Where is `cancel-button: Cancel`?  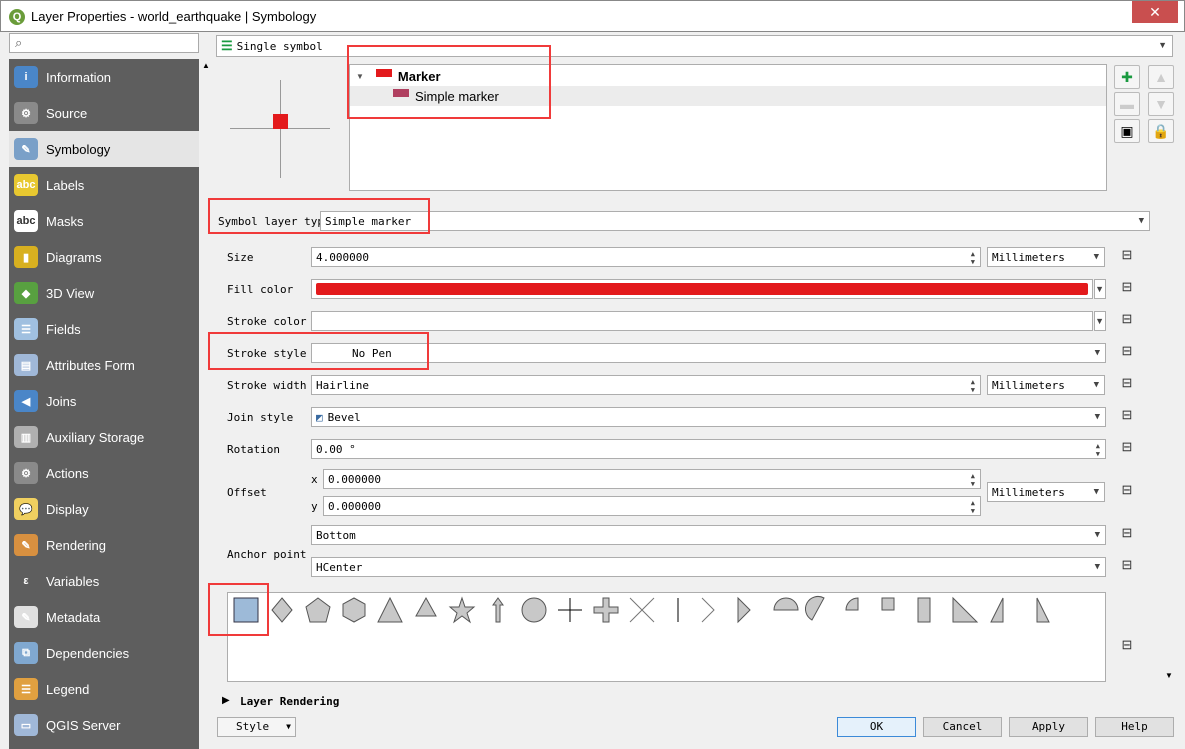
cancel-button: Cancel is located at coordinates (962, 727).